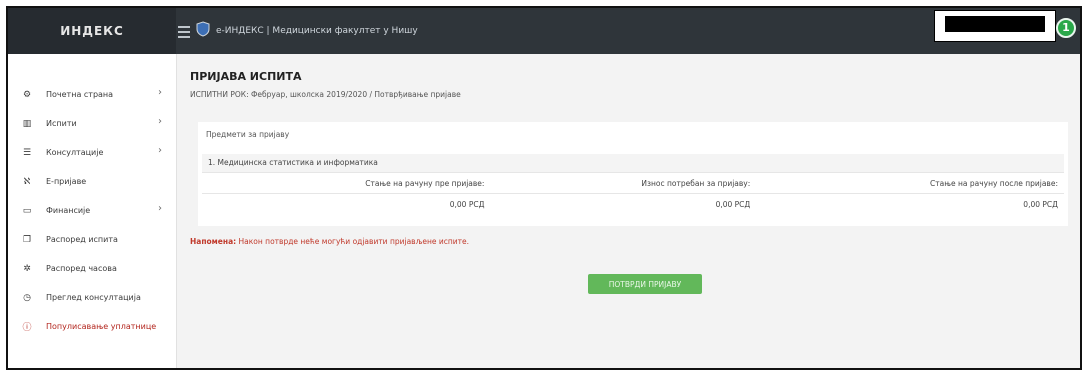 This screenshot has height=376, width=1090. What do you see at coordinates (27, 152) in the screenshot?
I see `list-icon: ☰` at bounding box center [27, 152].